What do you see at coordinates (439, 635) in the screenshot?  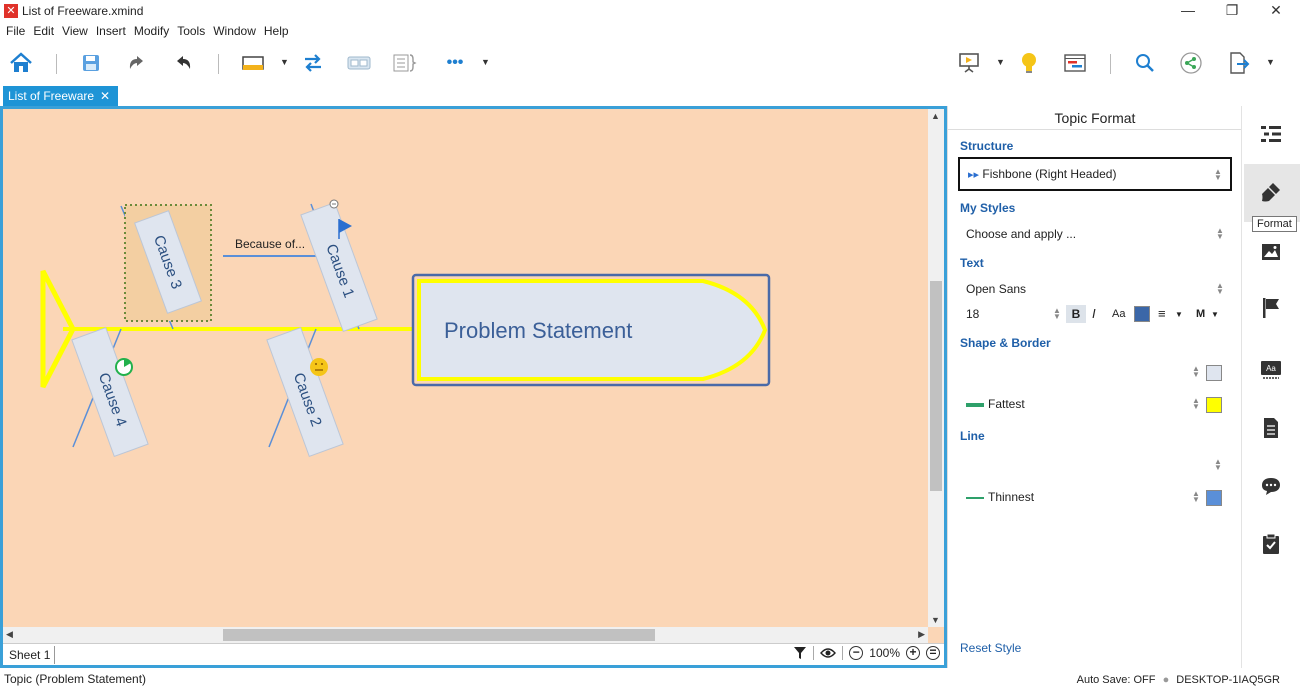 I see `horizontal-scroll-thumb` at bounding box center [439, 635].